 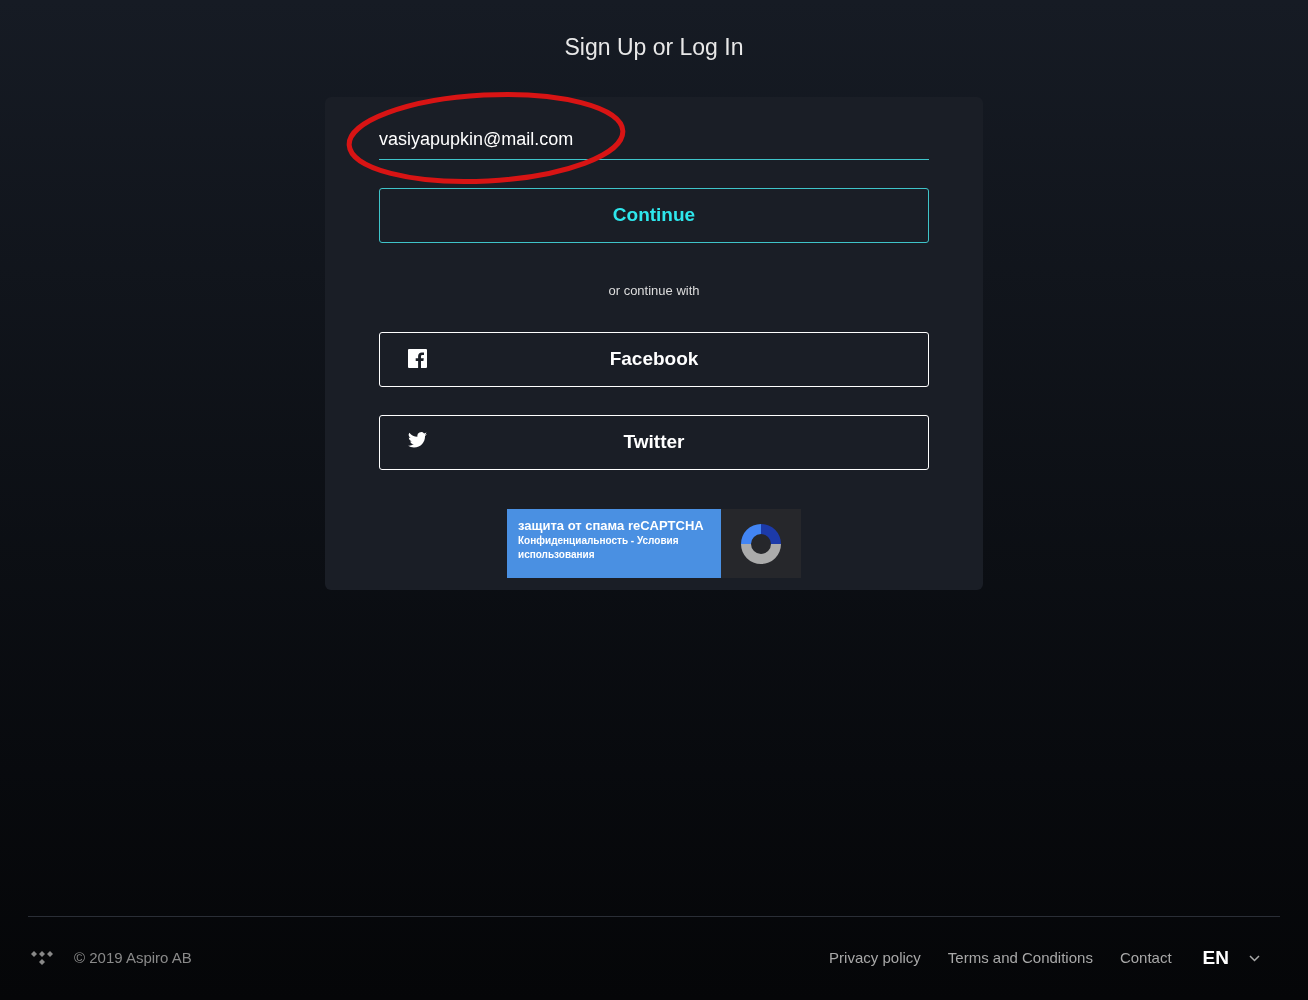 I want to click on email-field: vasiyapupkin@mail.com, so click(x=654, y=140).